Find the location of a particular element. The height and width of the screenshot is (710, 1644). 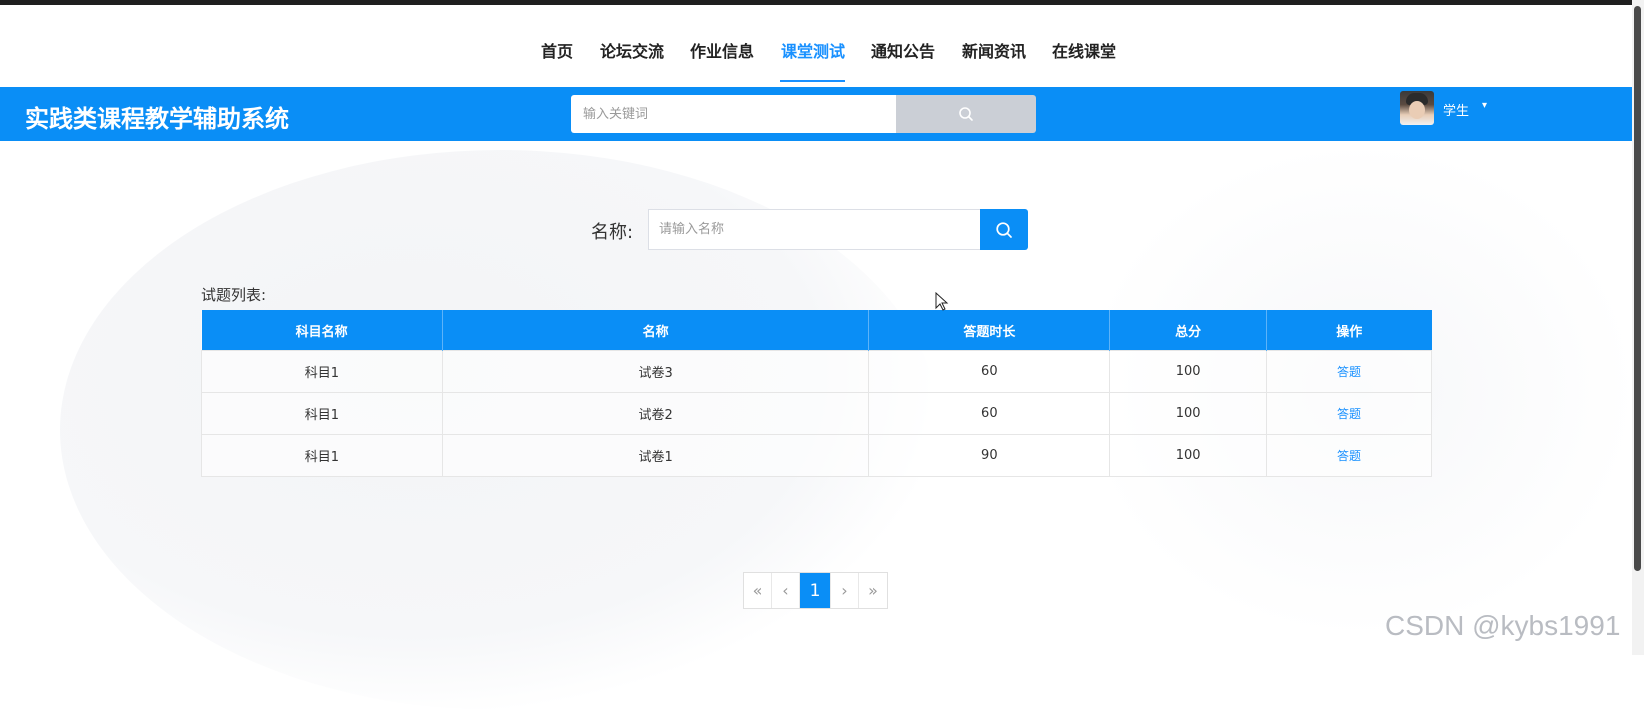

table-header-row: 科目名称 名称 答题时长 总分 操作 is located at coordinates (816, 330).